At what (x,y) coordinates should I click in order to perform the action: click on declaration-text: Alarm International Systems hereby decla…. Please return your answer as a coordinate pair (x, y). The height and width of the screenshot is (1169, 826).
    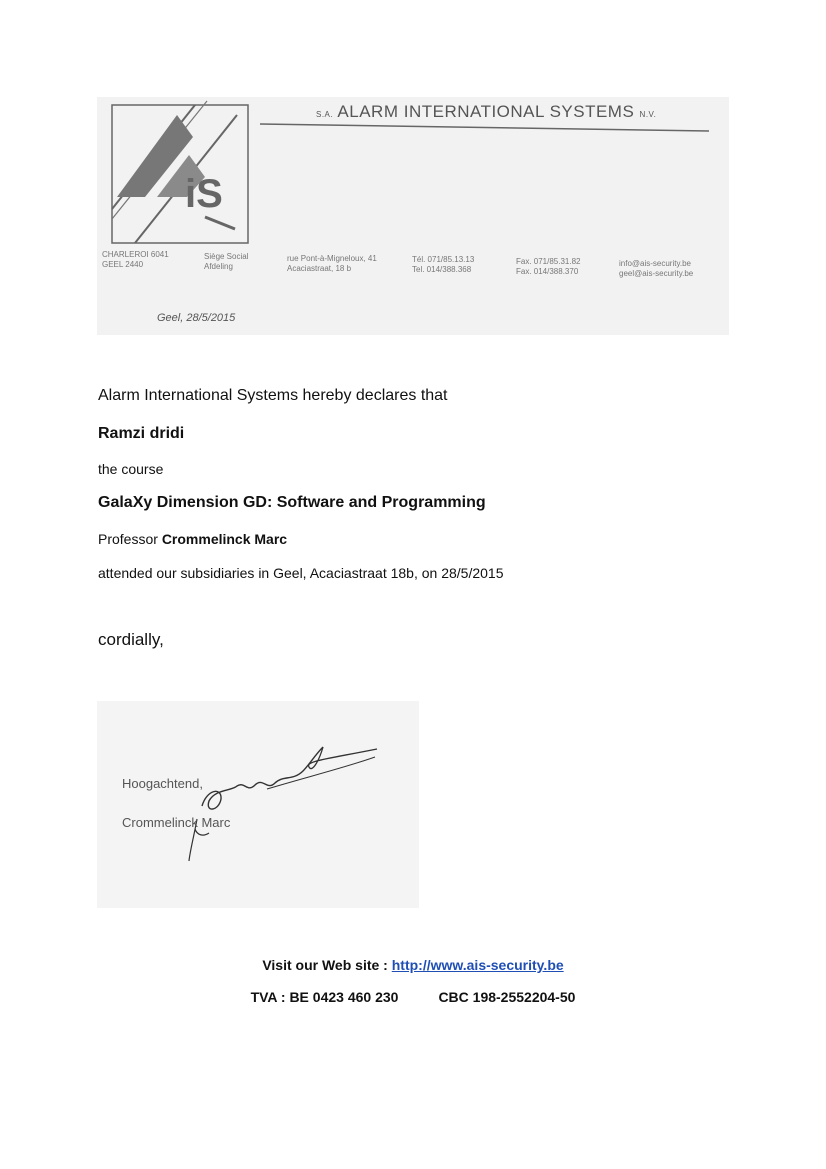
    Looking at the image, I should click on (273, 395).